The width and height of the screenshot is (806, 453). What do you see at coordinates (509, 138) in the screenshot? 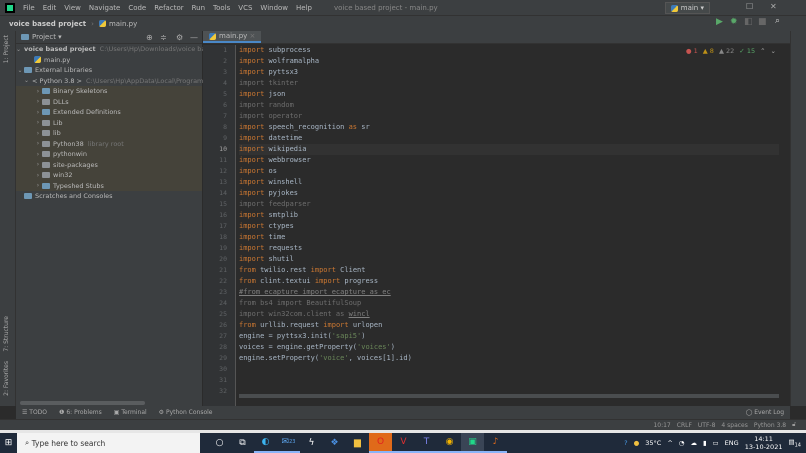
I see `code-line: import datetime` at bounding box center [509, 138].